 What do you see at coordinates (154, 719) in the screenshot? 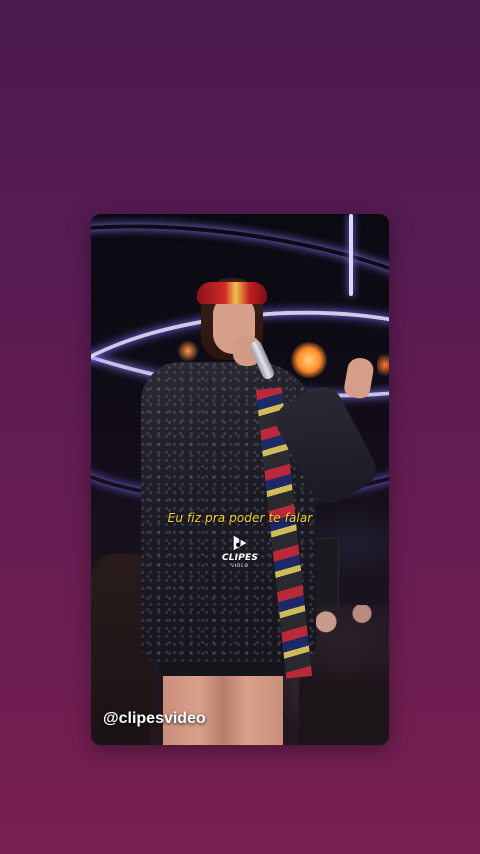
I see `account-handle: @clipesvideo` at bounding box center [154, 719].